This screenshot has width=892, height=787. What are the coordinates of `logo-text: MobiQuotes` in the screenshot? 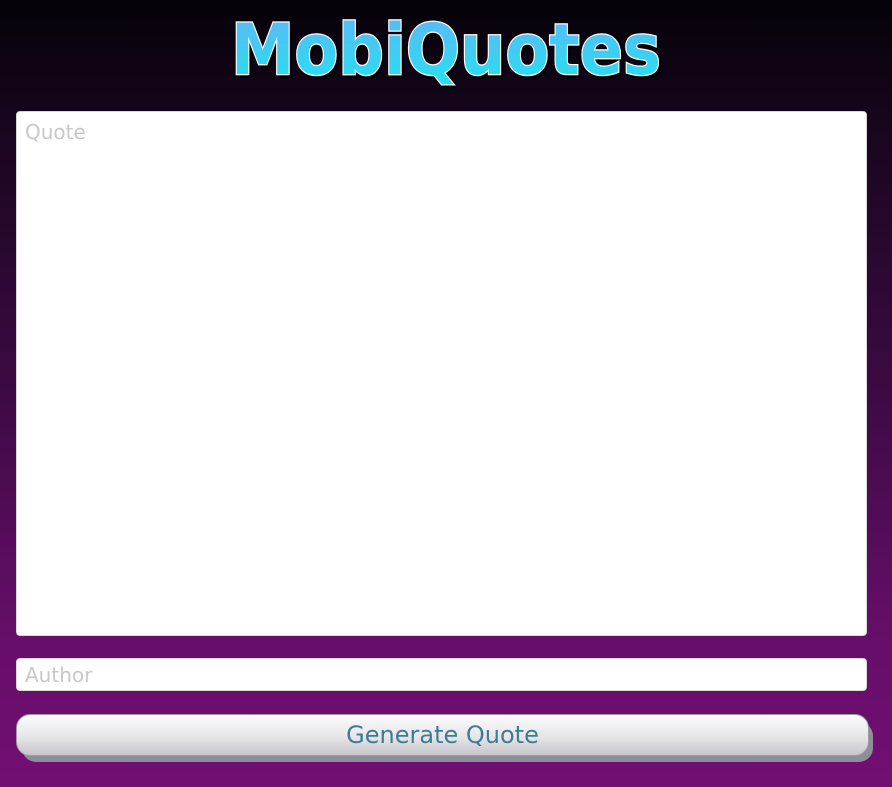 It's located at (446, 49).